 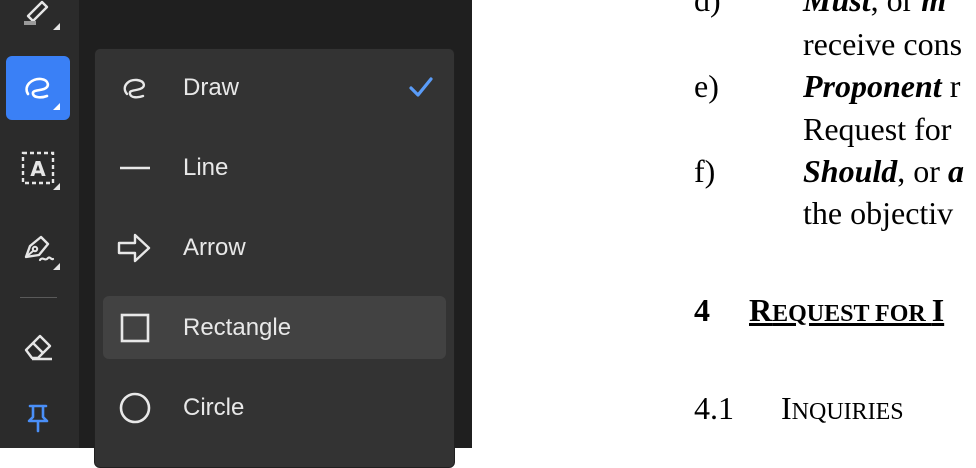 What do you see at coordinates (707, 9) in the screenshot?
I see `list-marker: d)` at bounding box center [707, 9].